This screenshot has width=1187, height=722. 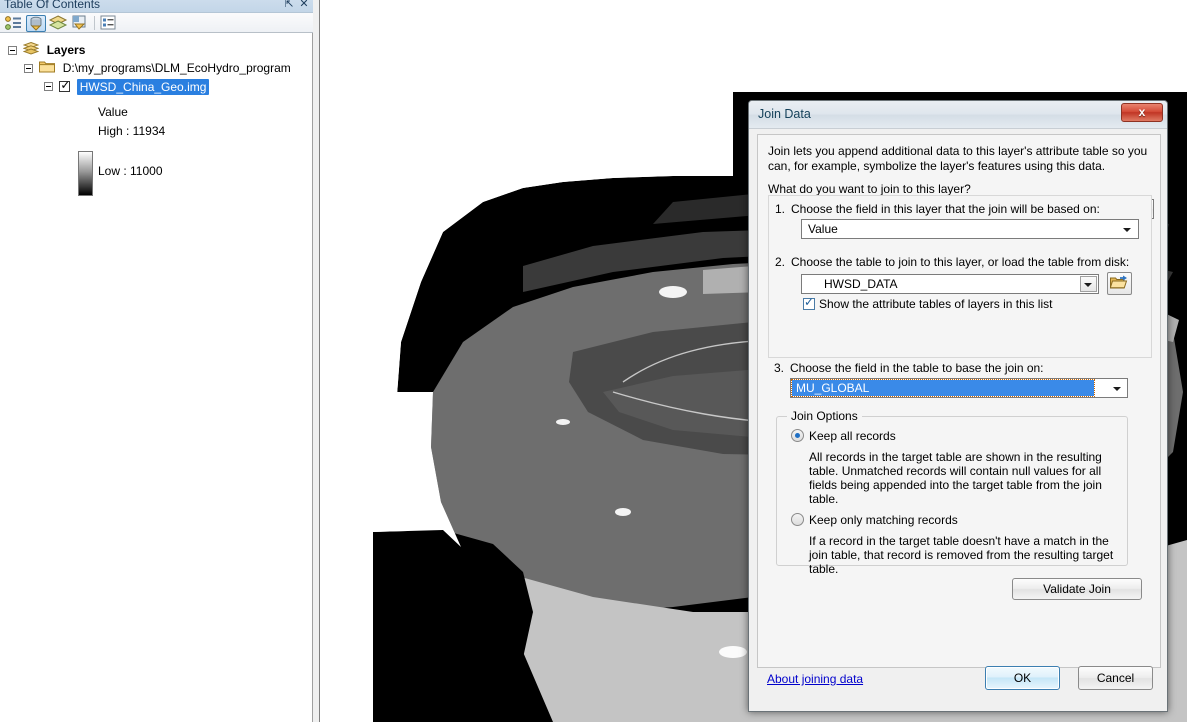 I want to click on source-field-value: Value, so click(x=823, y=229).